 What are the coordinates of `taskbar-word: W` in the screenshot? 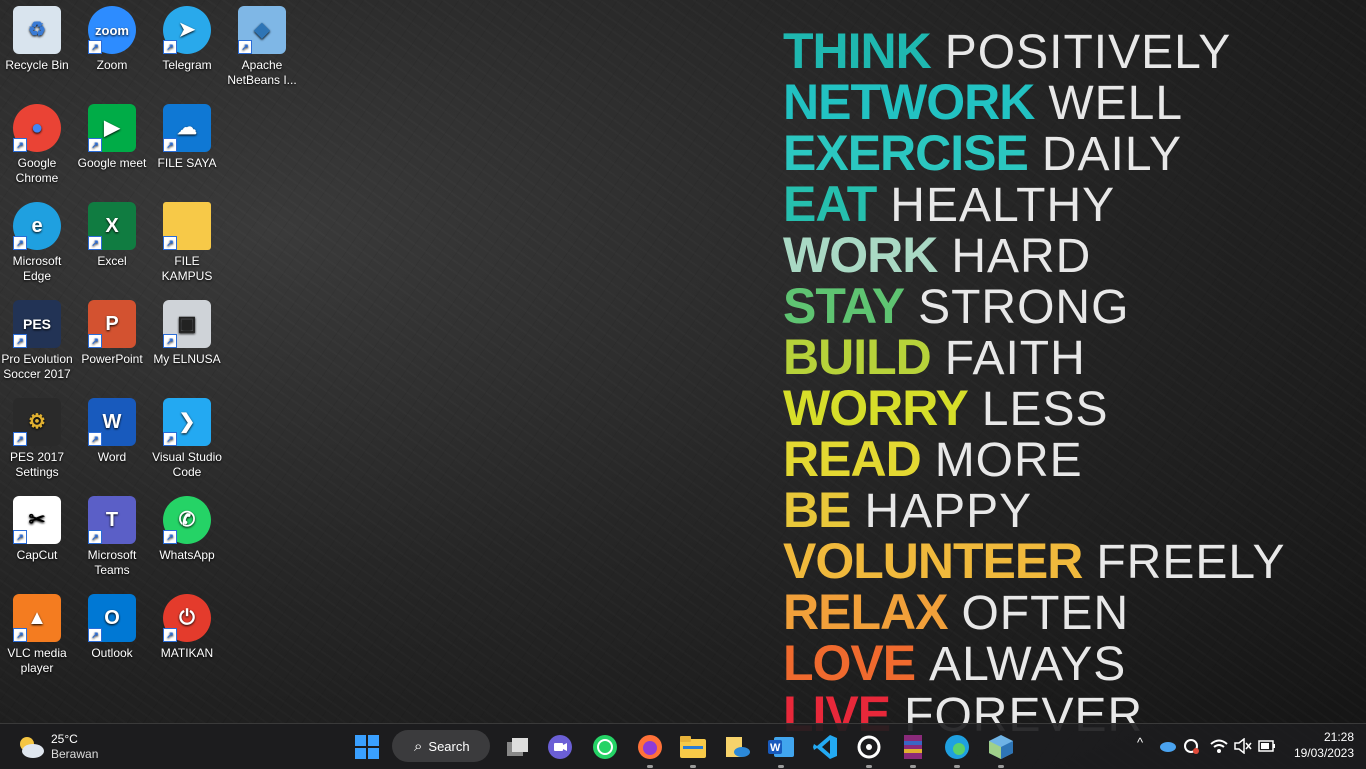 It's located at (781, 750).